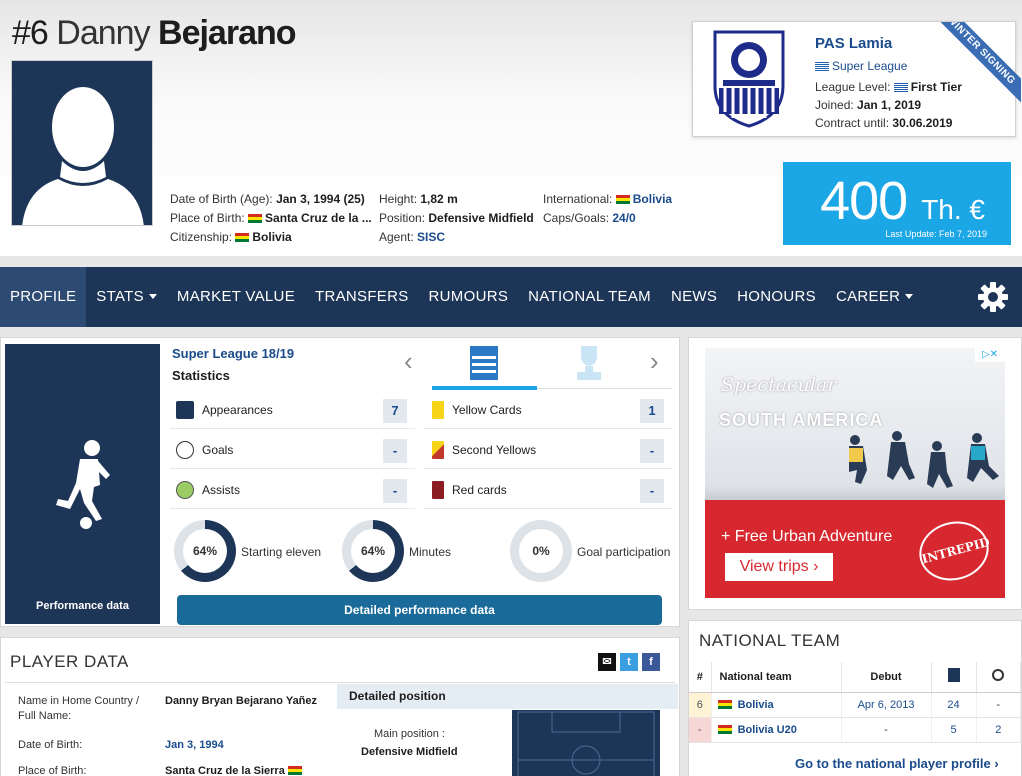 This screenshot has height=776, width=1022. Describe the element at coordinates (548, 450) in the screenshot. I see `stat-second-yellows: Second Yellows -` at that location.